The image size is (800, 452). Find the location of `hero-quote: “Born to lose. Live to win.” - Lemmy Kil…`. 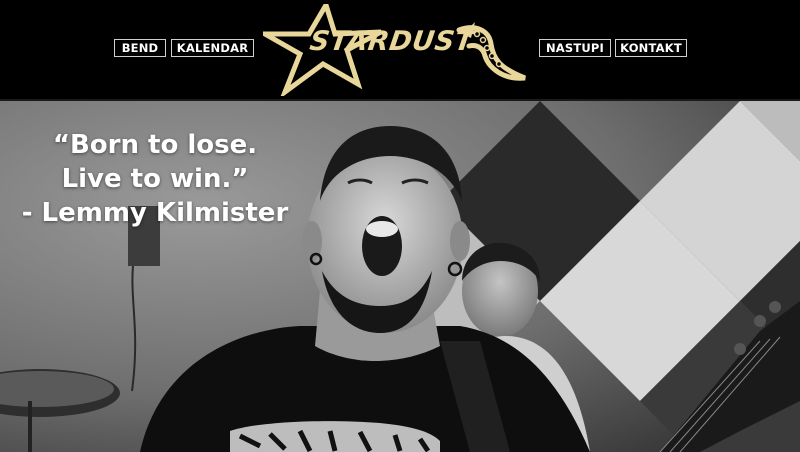

hero-quote: “Born to lose. Live to win.” - Lemmy Kil… is located at coordinates (155, 179).